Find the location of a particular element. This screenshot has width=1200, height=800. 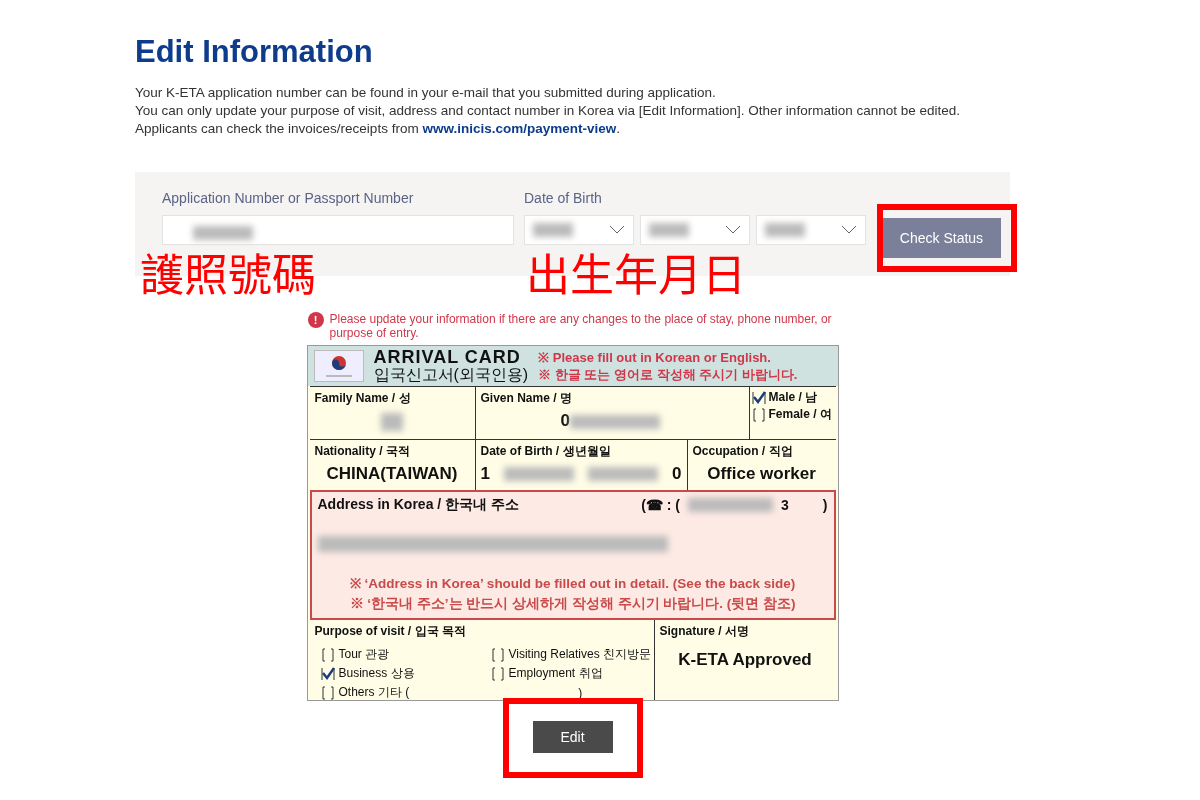

cell-label: Occupation / 직업 is located at coordinates (743, 451).